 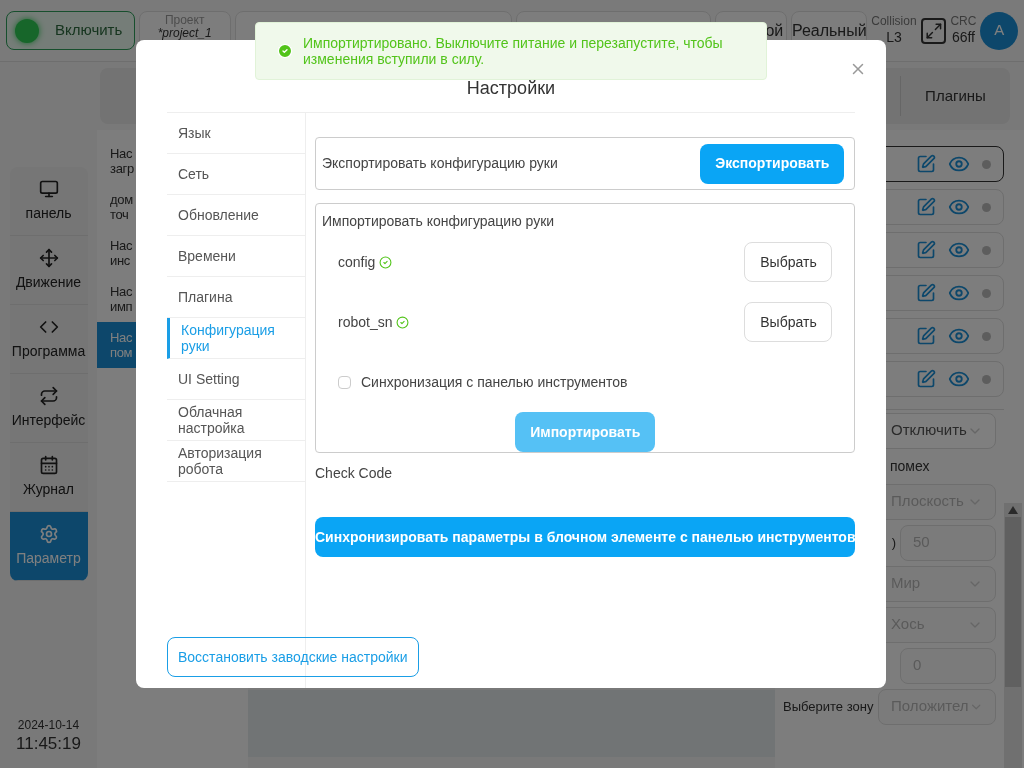 What do you see at coordinates (1013, 510) in the screenshot?
I see `scroll-up-icon` at bounding box center [1013, 510].